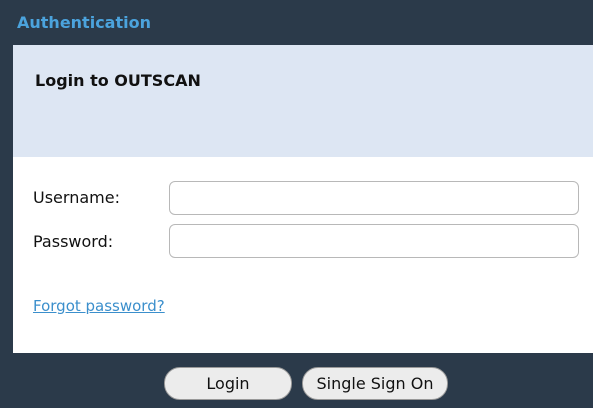 The height and width of the screenshot is (408, 593). Describe the element at coordinates (303, 22) in the screenshot. I see `window-title: Authentication` at that location.